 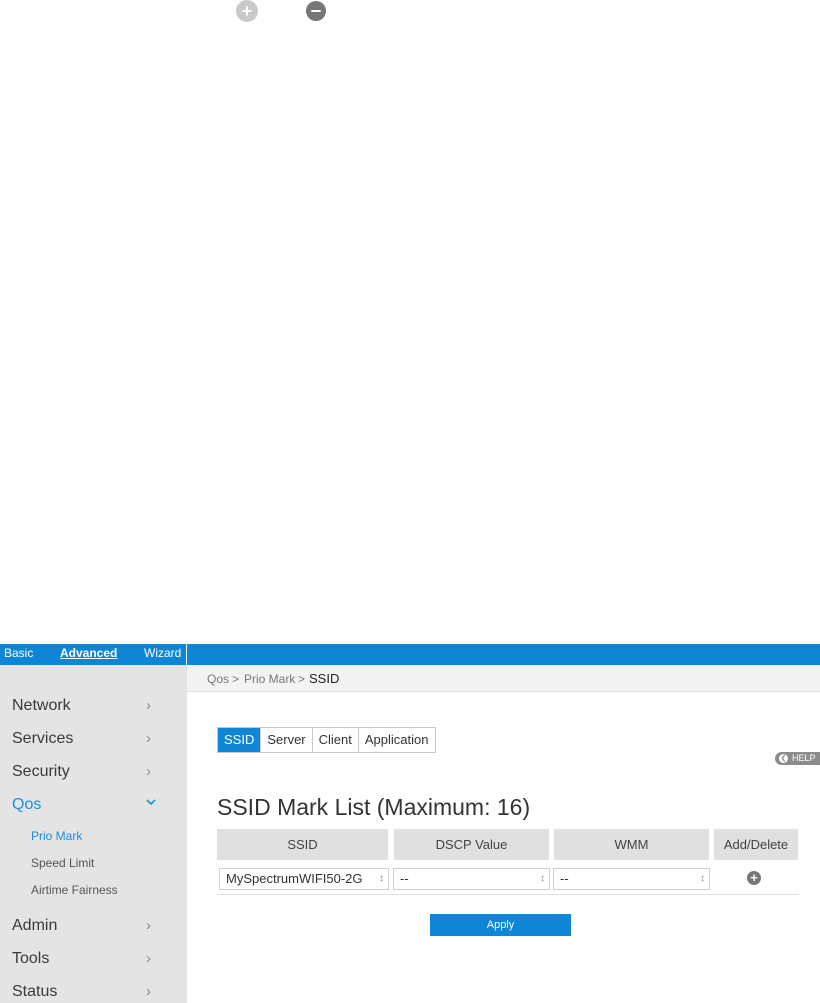 I want to click on ssid-select: MySpectrumWIFI50-2G ↕, so click(x=304, y=879).